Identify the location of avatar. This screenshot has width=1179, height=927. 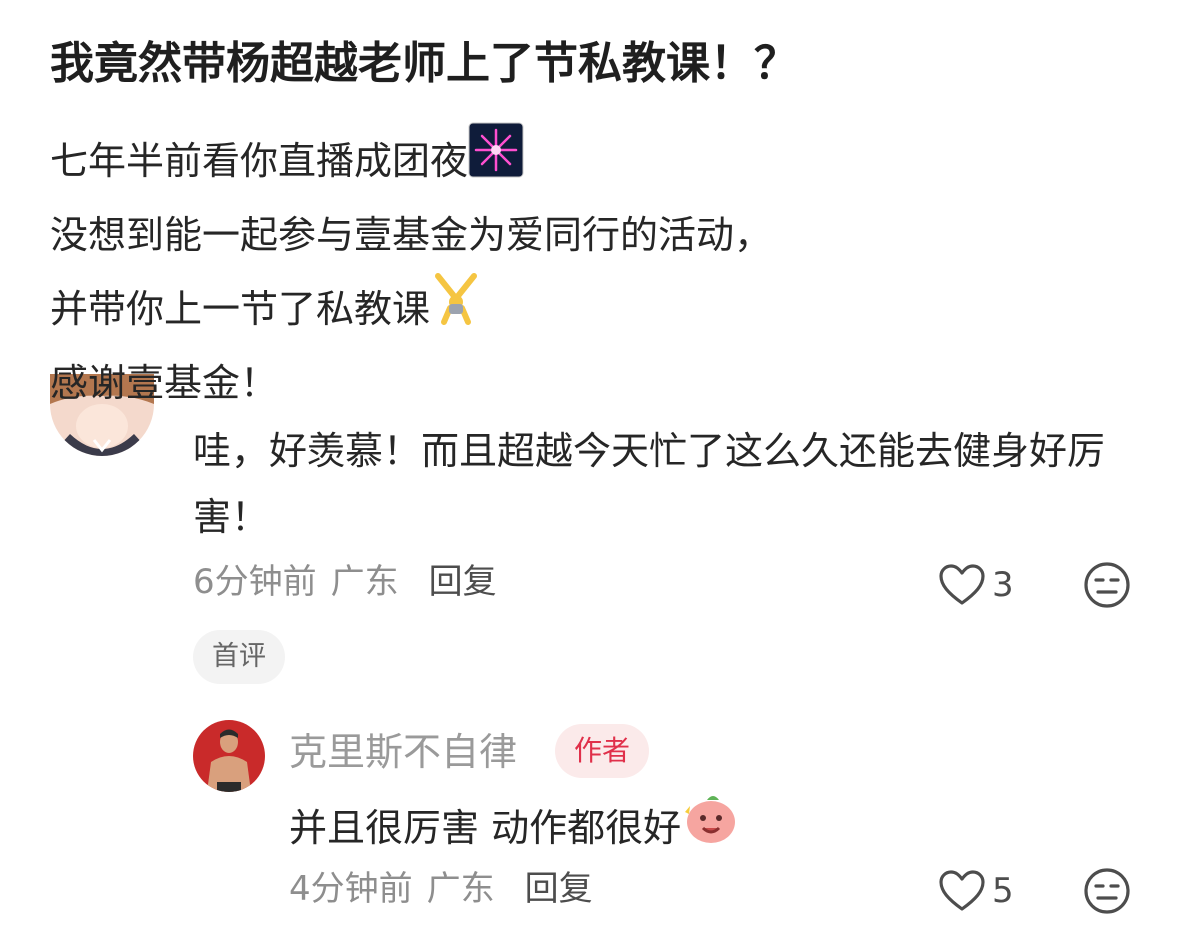
(229, 756).